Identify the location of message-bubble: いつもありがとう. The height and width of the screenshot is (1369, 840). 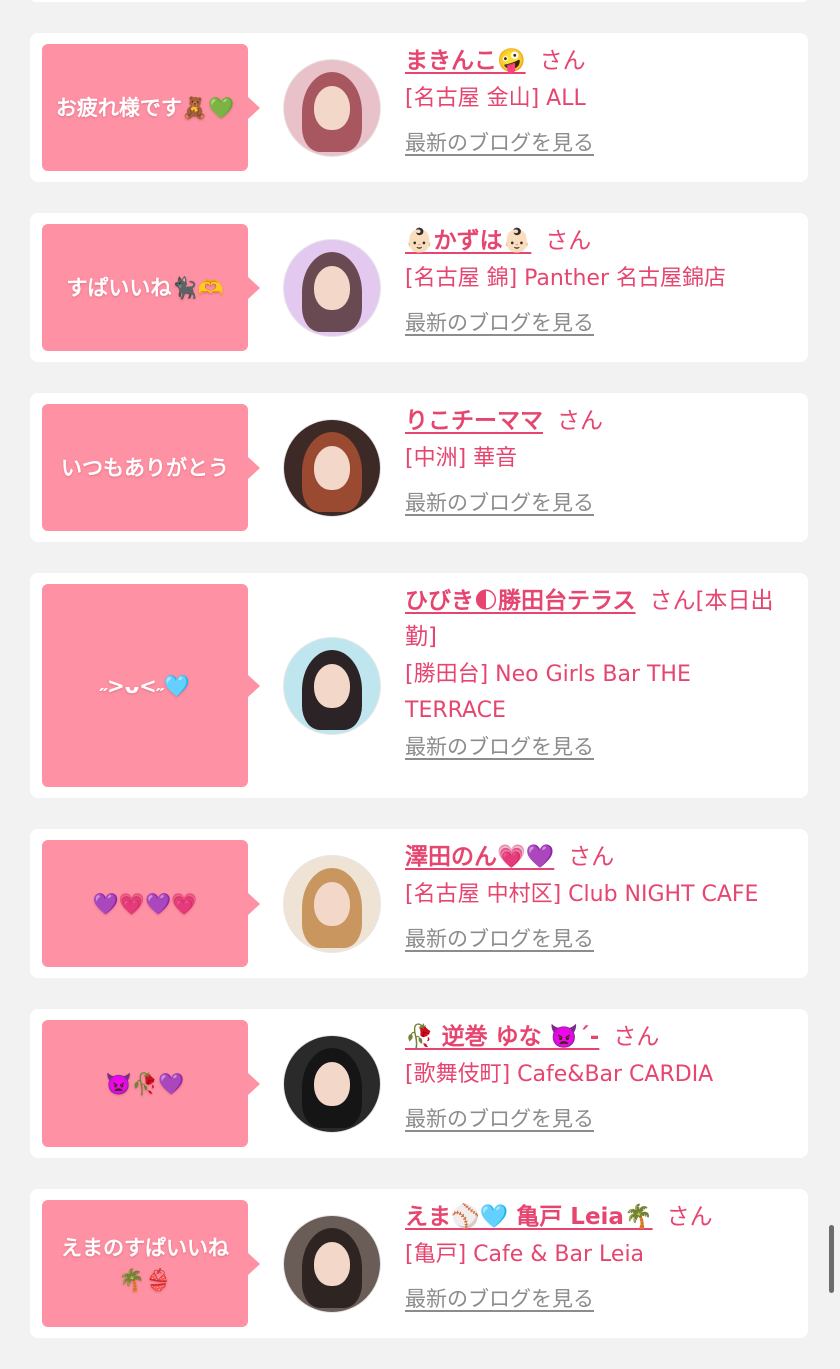
(151, 467).